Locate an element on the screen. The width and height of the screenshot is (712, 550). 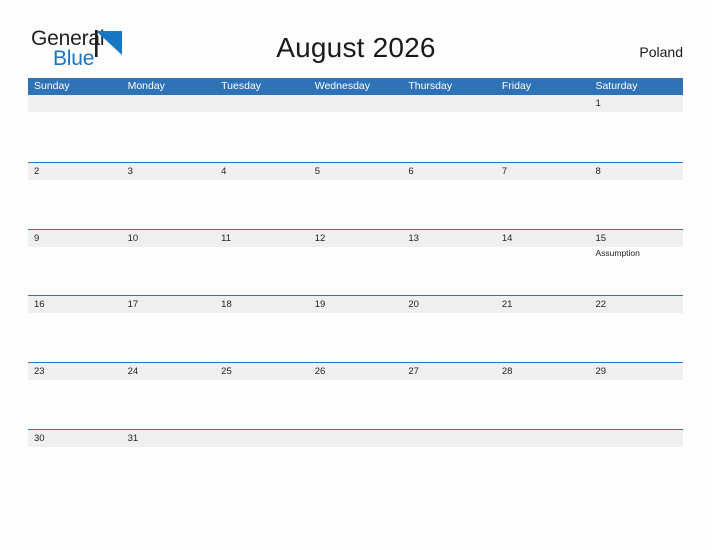
day-cell: 5 is located at coordinates (356, 196).